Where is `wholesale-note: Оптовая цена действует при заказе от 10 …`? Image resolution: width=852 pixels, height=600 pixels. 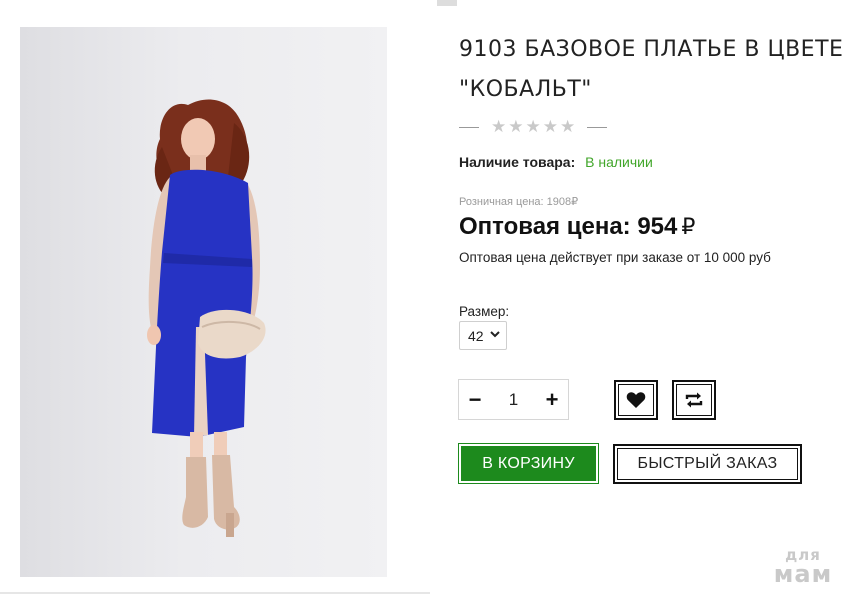 wholesale-note: Оптовая цена действует при заказе от 10 … is located at coordinates (615, 257).